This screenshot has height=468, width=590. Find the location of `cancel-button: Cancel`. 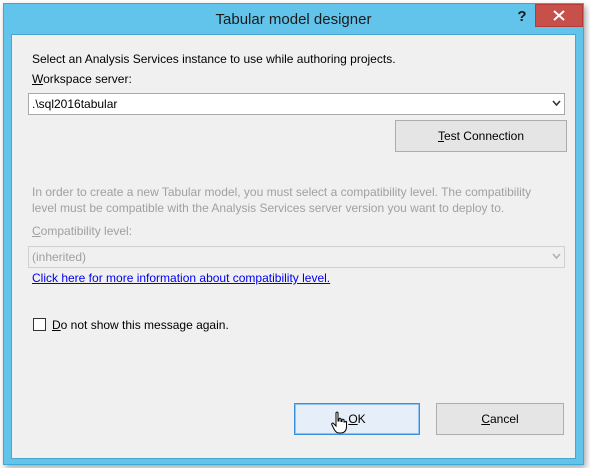

cancel-button: Cancel is located at coordinates (500, 419).